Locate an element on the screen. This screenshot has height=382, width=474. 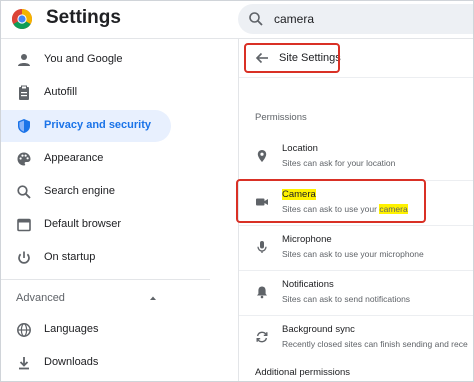
additional-permissions-heading: Additional permissions is located at coordinates (302, 372).